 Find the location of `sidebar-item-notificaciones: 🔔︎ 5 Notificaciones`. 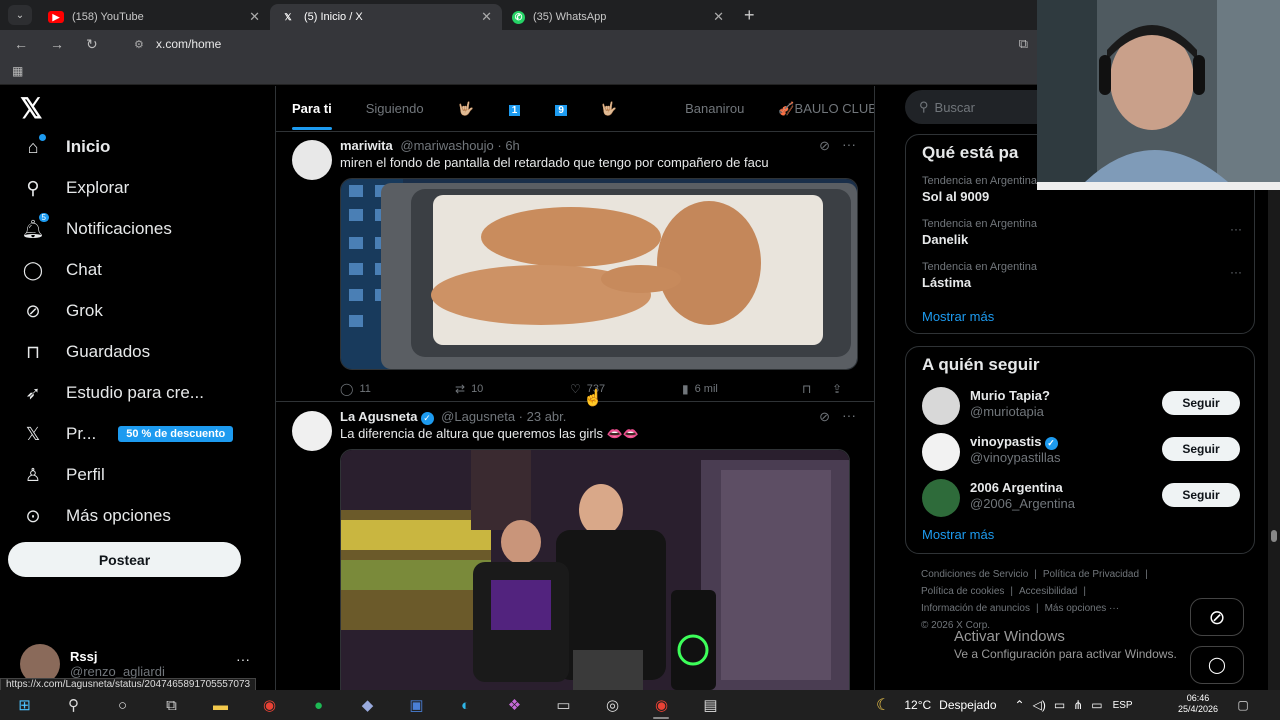

sidebar-item-notificaciones: 🔔︎ 5 Notificaciones is located at coordinates (96, 227).